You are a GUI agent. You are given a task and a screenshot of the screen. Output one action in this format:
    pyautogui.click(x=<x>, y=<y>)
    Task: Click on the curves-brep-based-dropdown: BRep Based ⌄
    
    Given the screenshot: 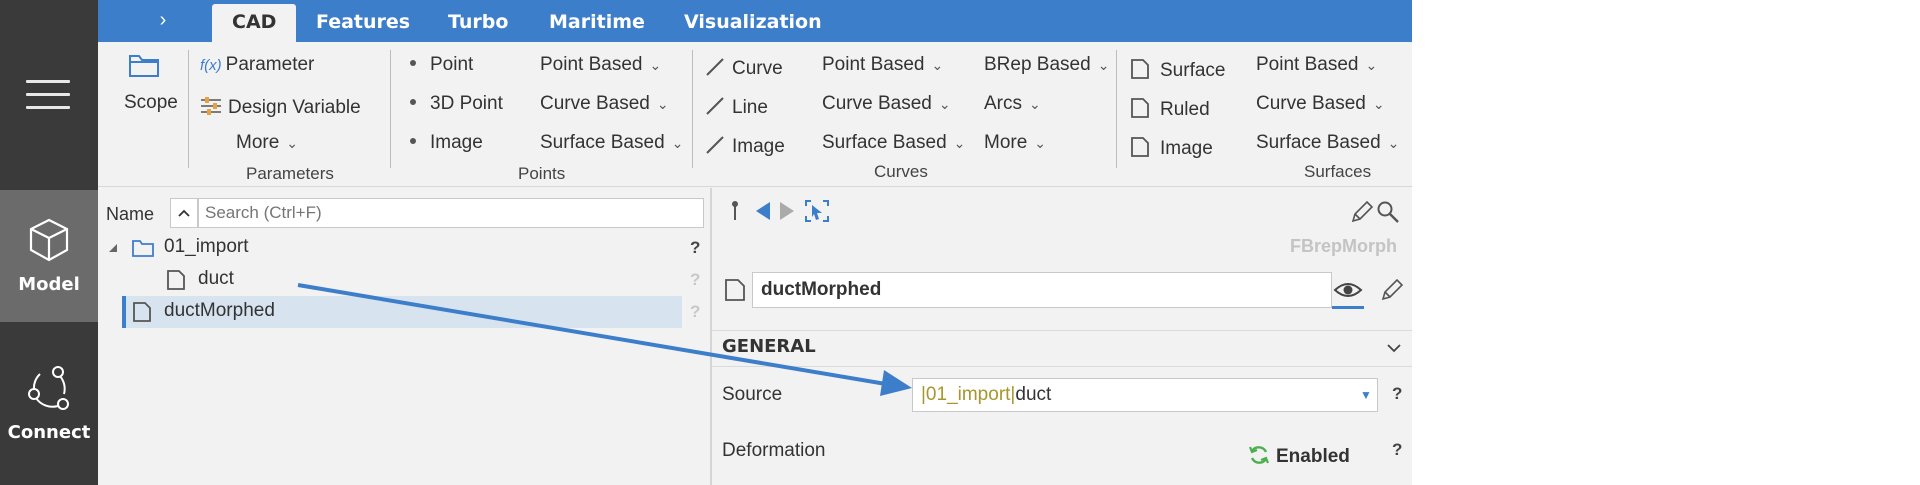 What is the action you would take?
    pyautogui.click(x=1046, y=65)
    